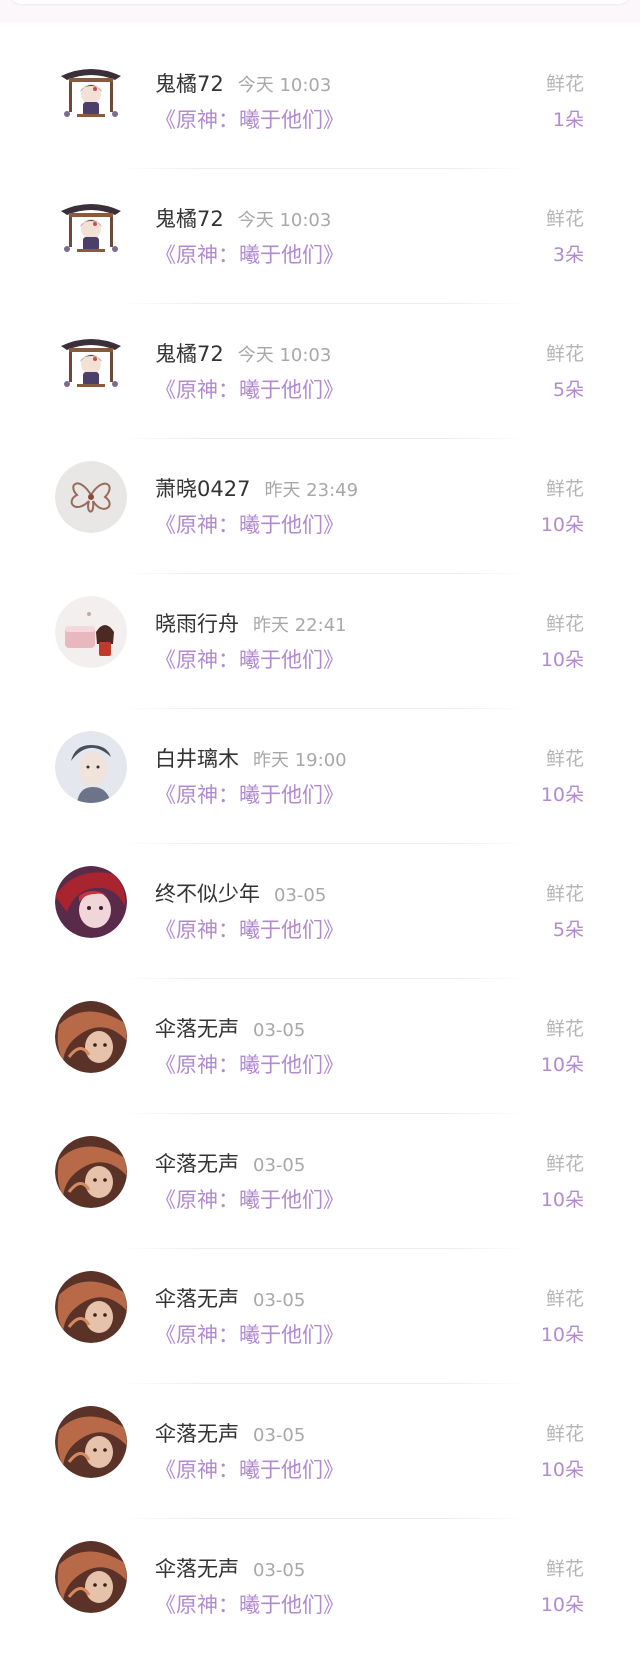  Describe the element at coordinates (320, 641) in the screenshot. I see `list-item: 晓雨行舟 昨天 22:41 《原神：曦于他们》 鲜花 10朵` at that location.